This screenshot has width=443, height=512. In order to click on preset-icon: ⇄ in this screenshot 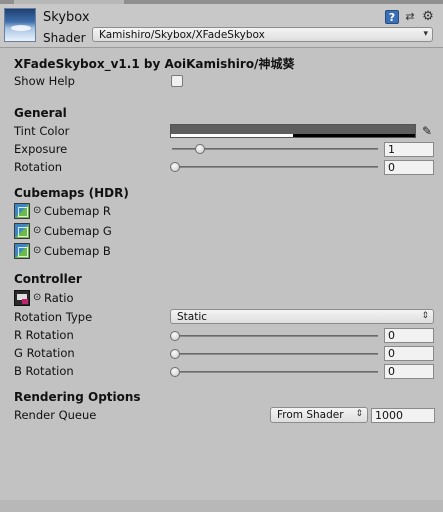, I will do `click(410, 17)`.